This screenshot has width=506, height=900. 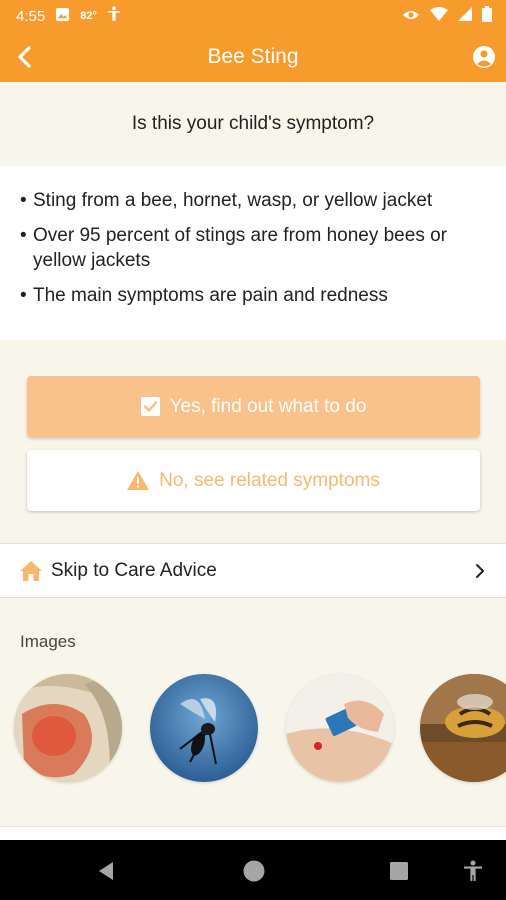 I want to click on symptom-question: Is this your child's symptom?, so click(x=253, y=123).